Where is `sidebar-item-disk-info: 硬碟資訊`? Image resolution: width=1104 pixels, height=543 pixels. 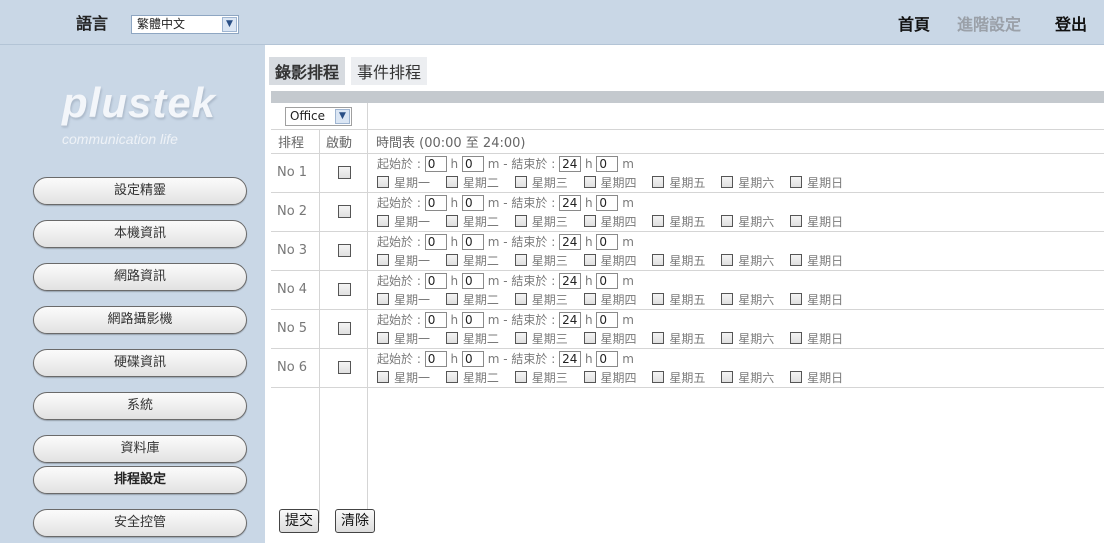 sidebar-item-disk-info: 硬碟資訊 is located at coordinates (140, 363).